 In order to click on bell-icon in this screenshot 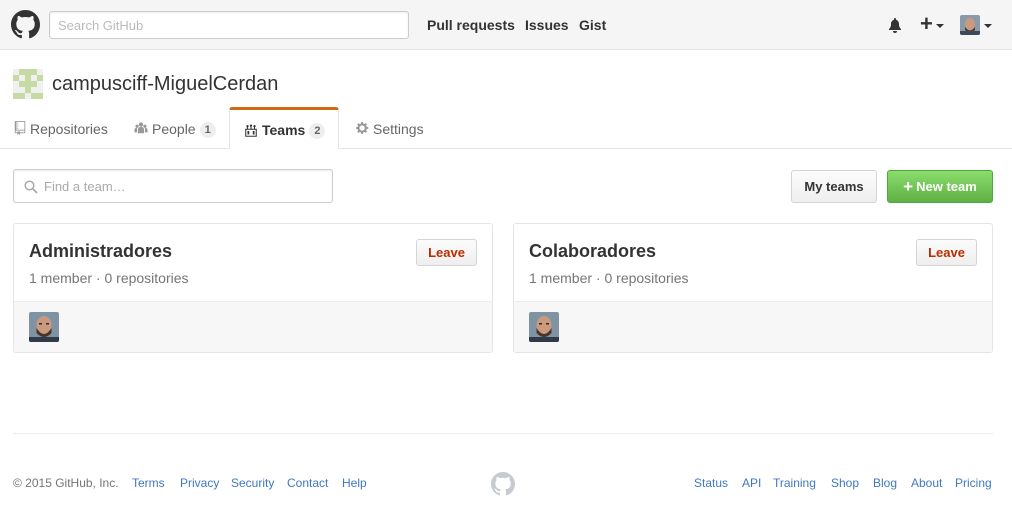, I will do `click(895, 25)`.